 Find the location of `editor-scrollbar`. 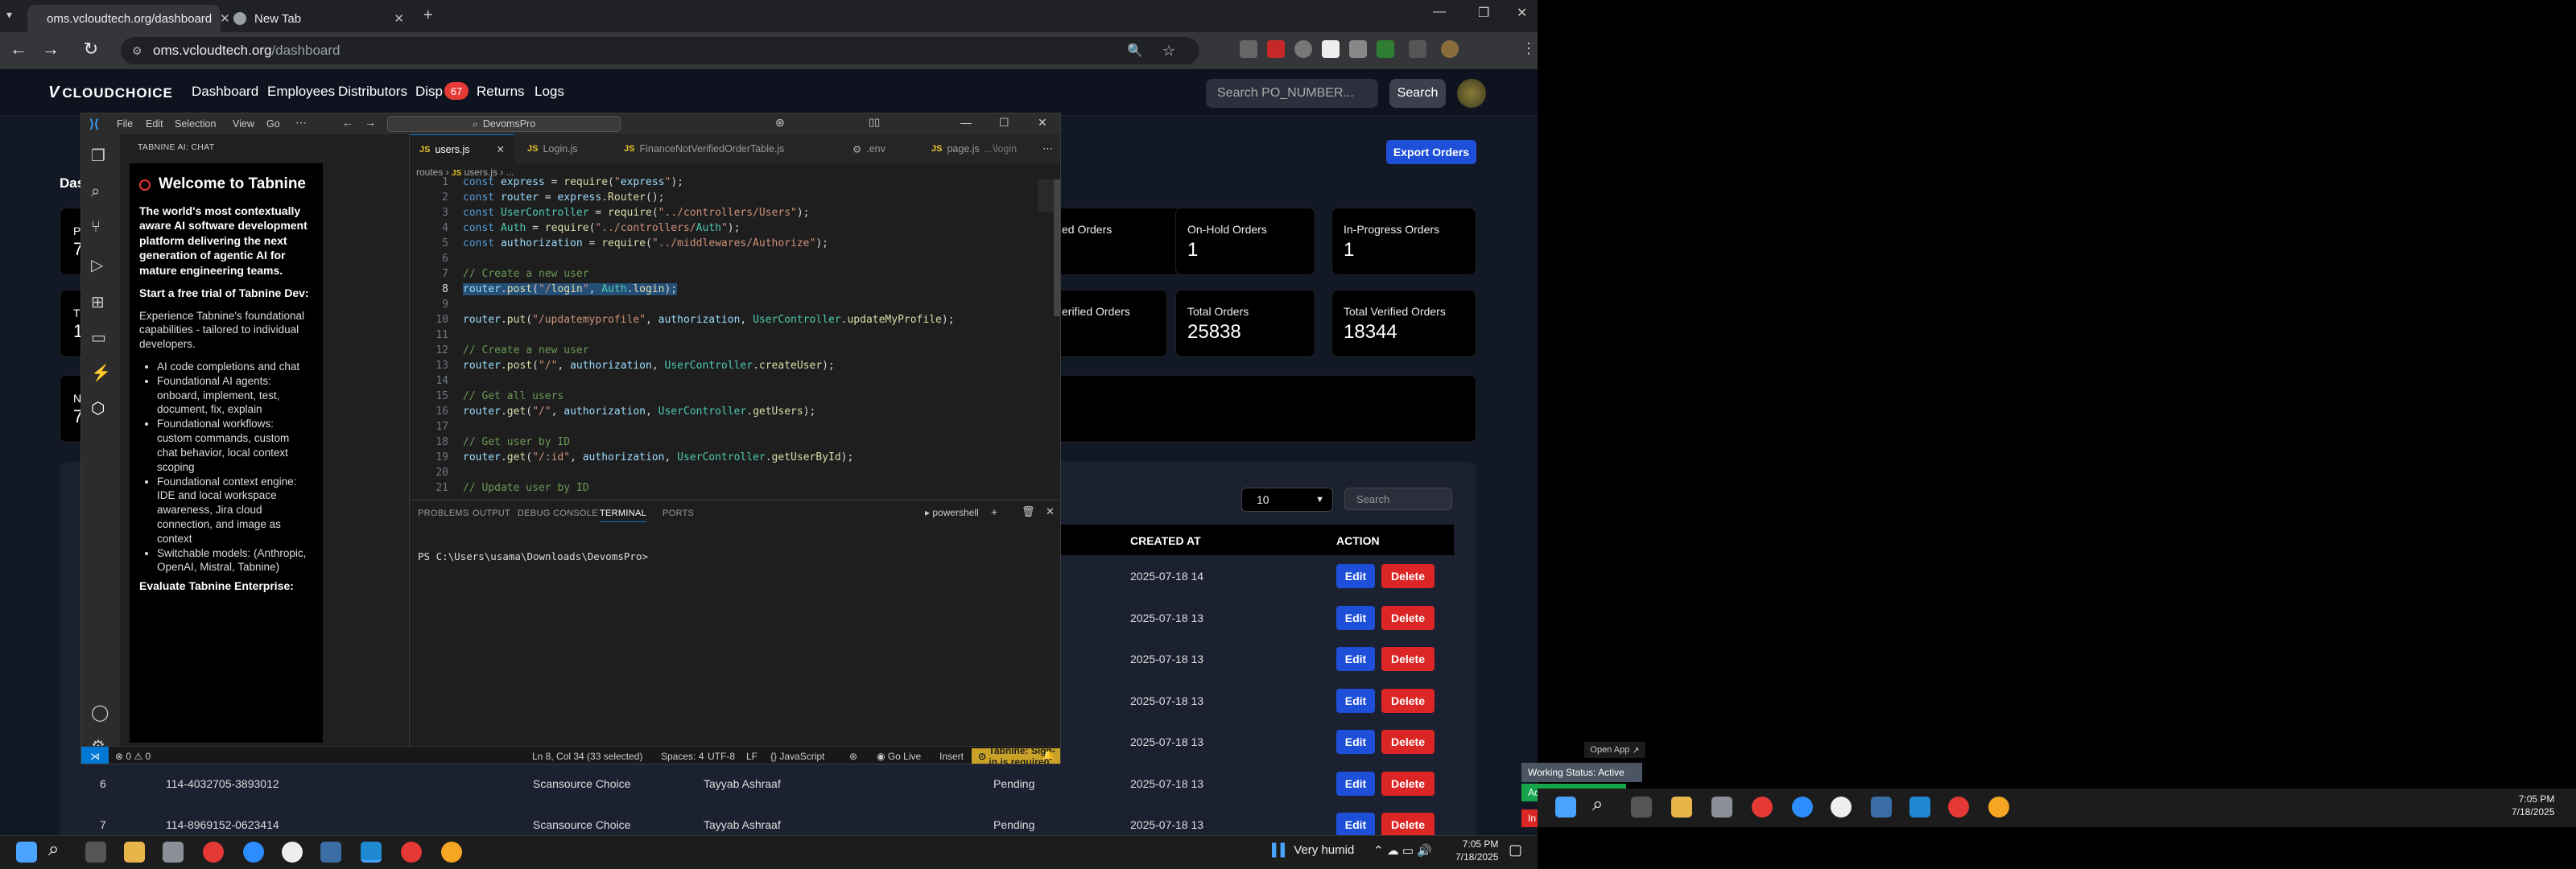

editor-scrollbar is located at coordinates (1057, 247).